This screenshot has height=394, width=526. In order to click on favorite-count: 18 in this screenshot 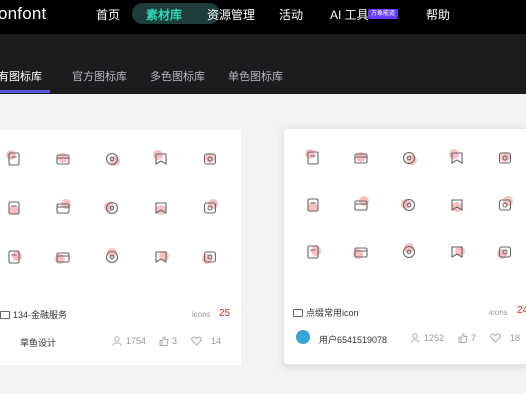, I will do `click(505, 338)`.